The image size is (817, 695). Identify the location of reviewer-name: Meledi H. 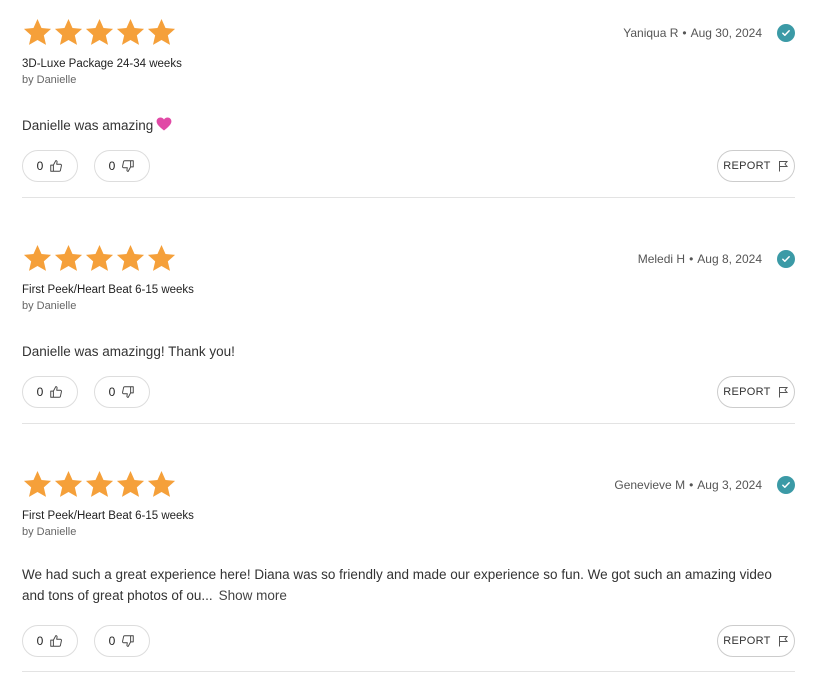
(661, 259).